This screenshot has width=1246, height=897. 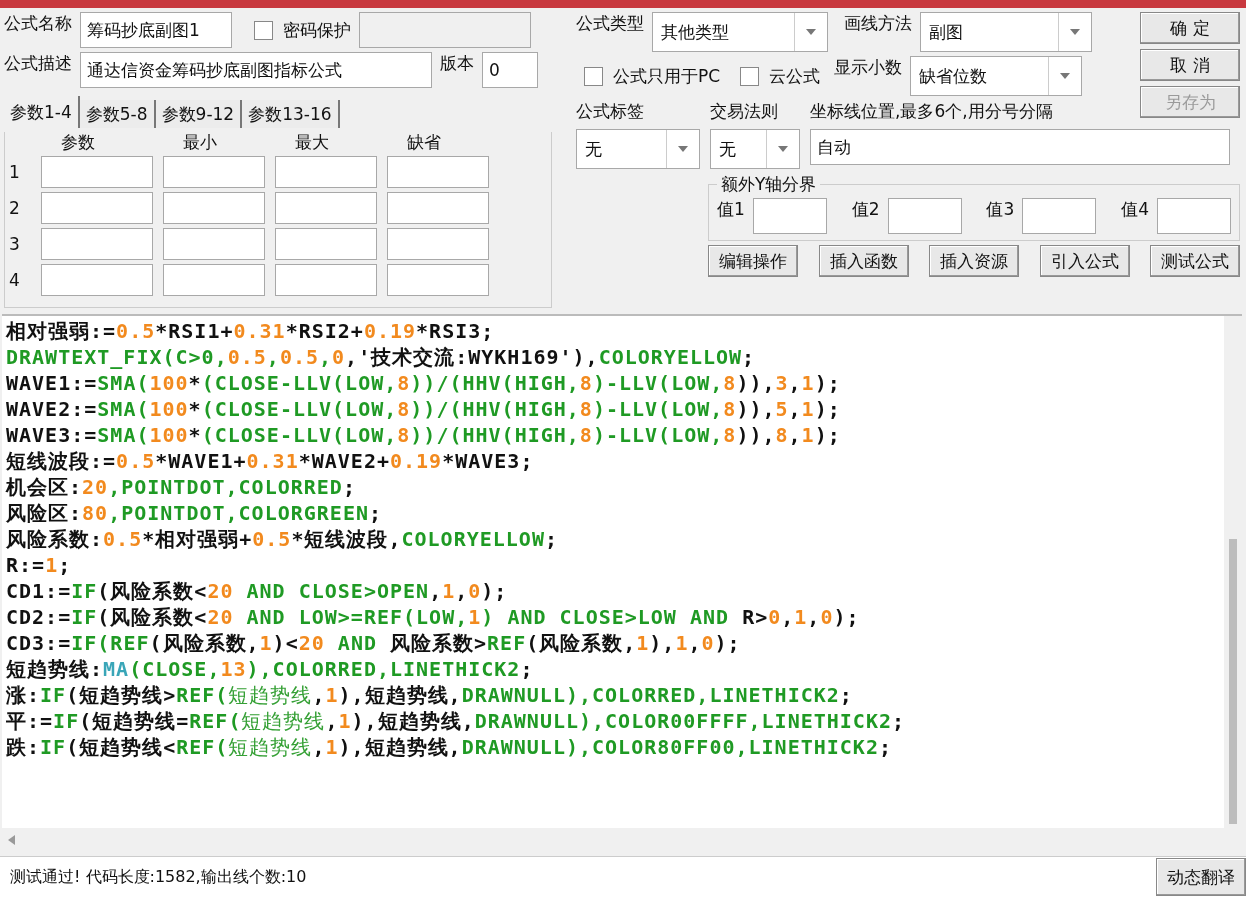 What do you see at coordinates (158, 877) in the screenshot?
I see `status-text: 测试通过! 代码长度:1582,输出线个数:10` at bounding box center [158, 877].